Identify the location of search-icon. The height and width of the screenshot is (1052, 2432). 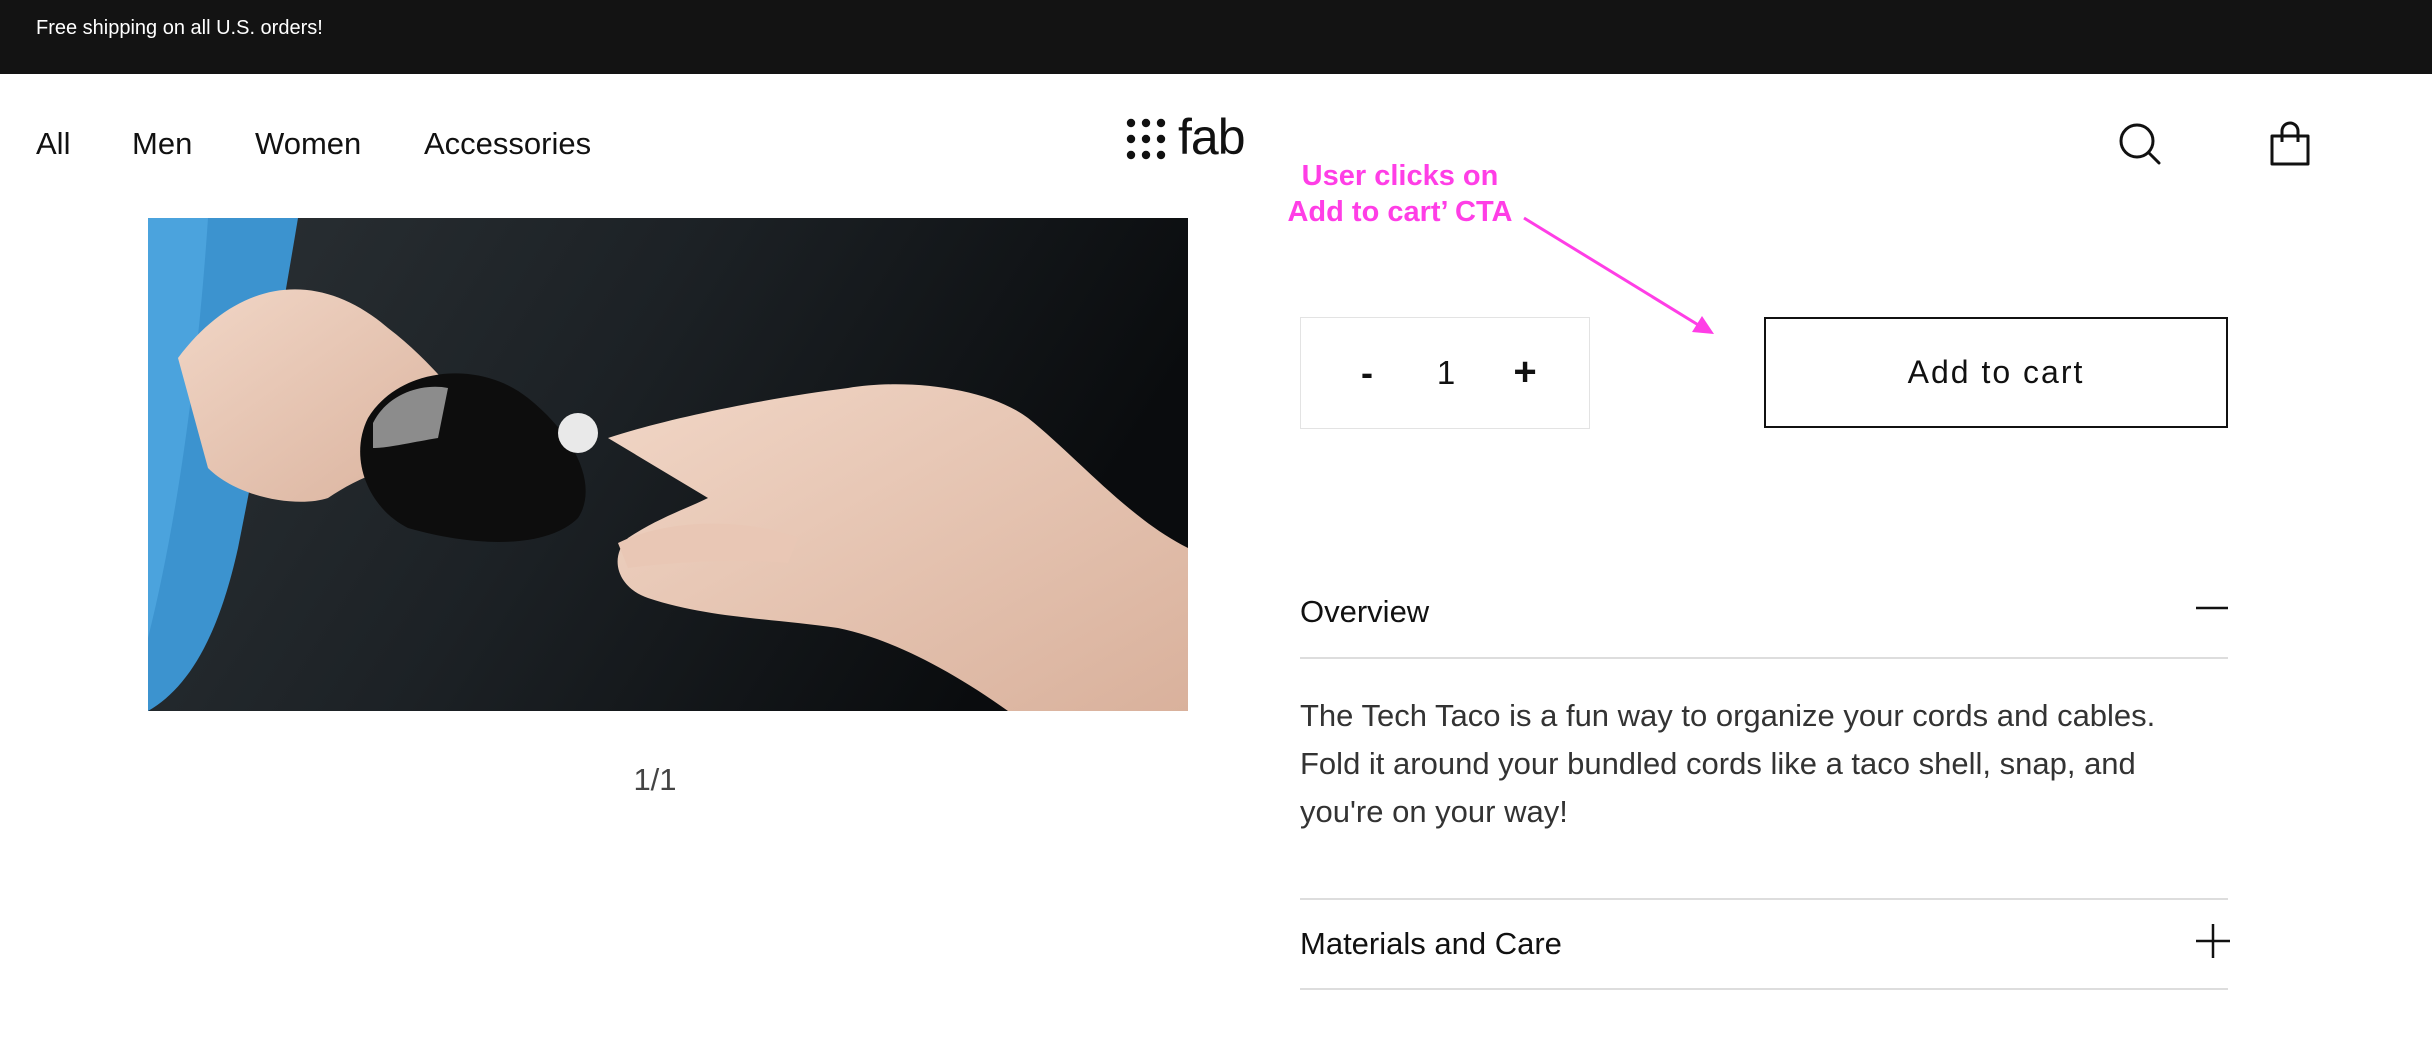
(2140, 144).